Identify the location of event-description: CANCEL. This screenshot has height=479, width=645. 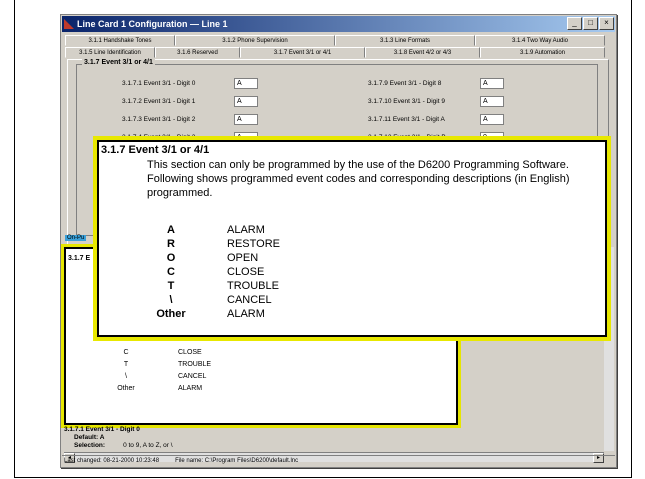
(249, 300).